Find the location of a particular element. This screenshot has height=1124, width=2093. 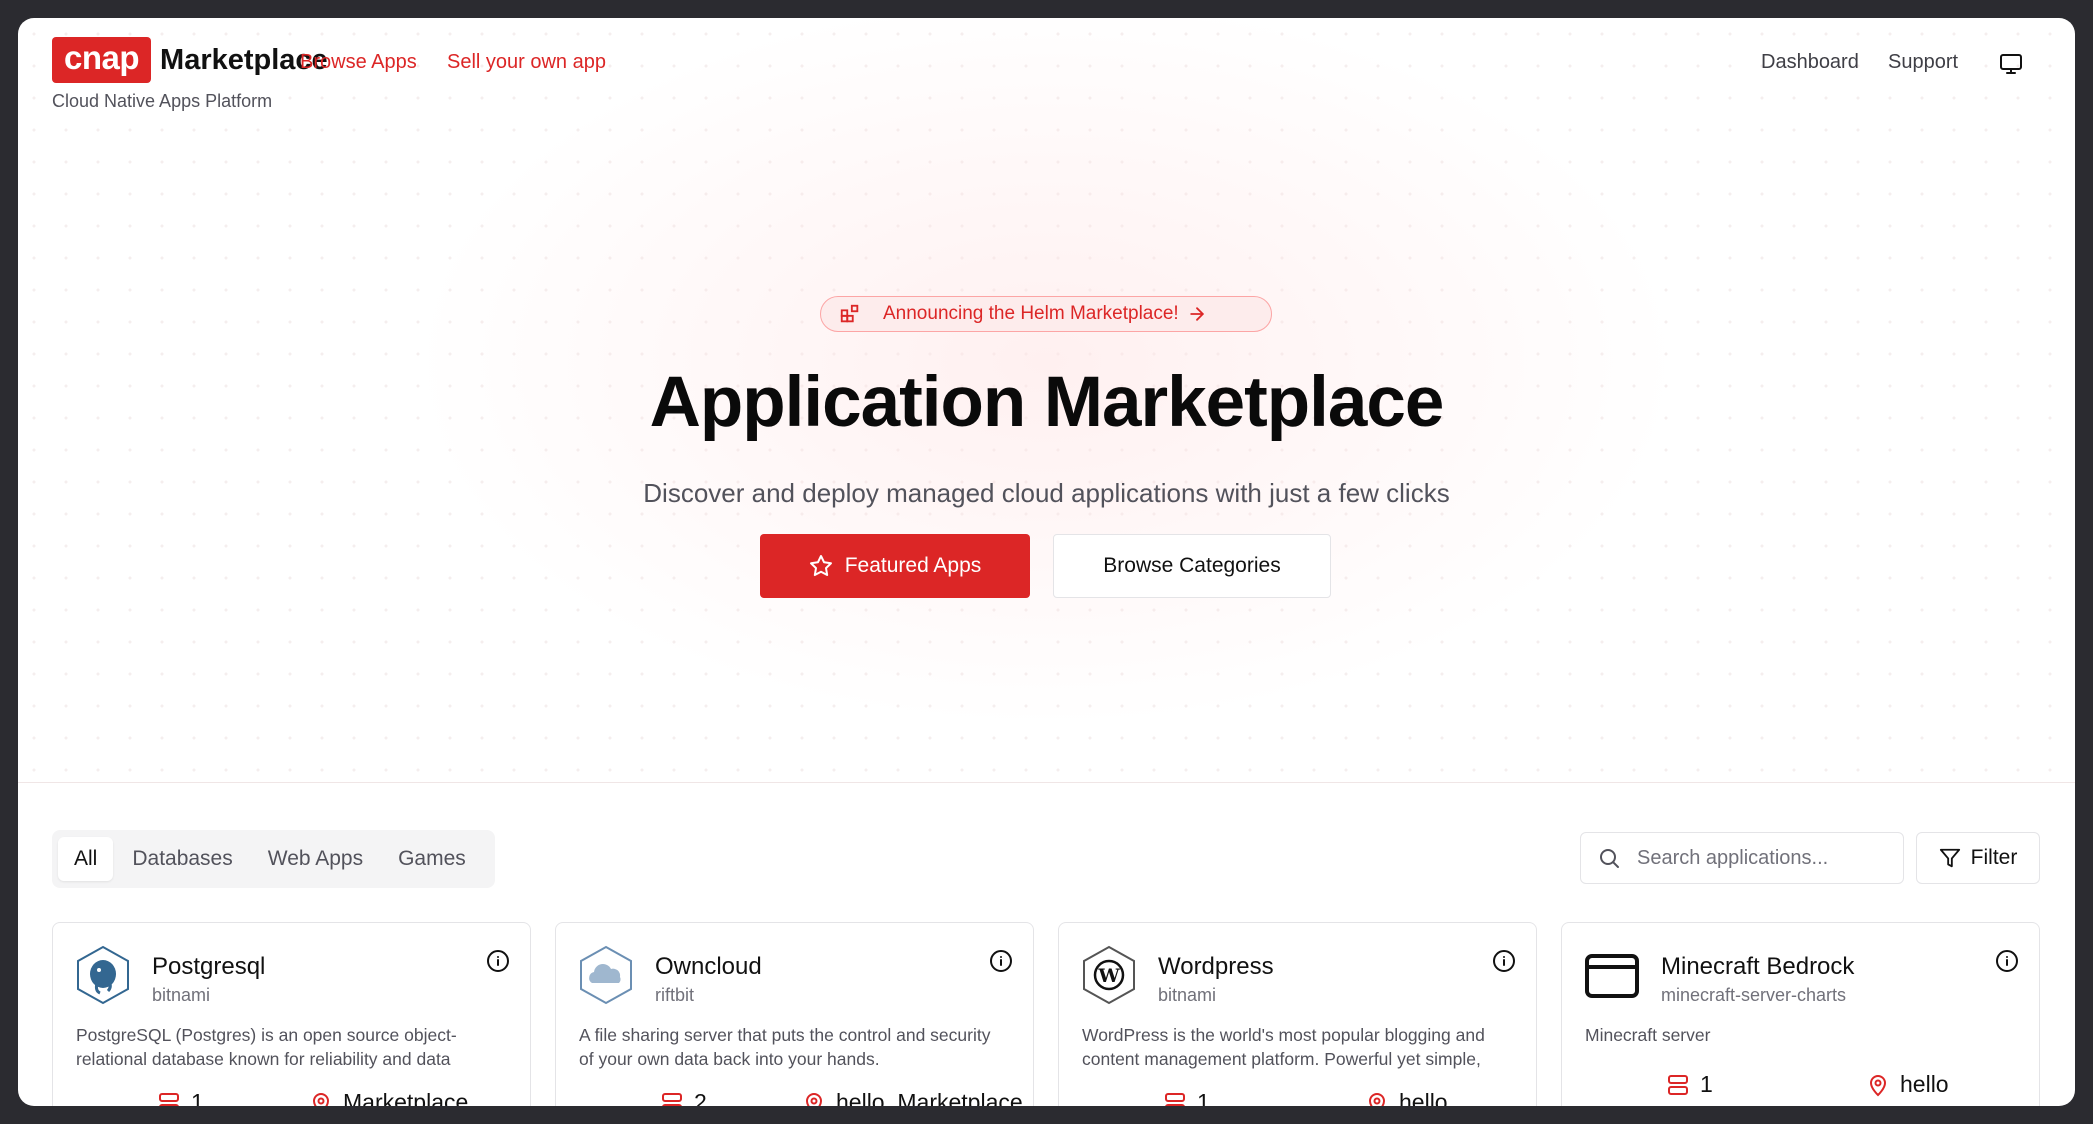

elephant-icon is located at coordinates (103, 975).